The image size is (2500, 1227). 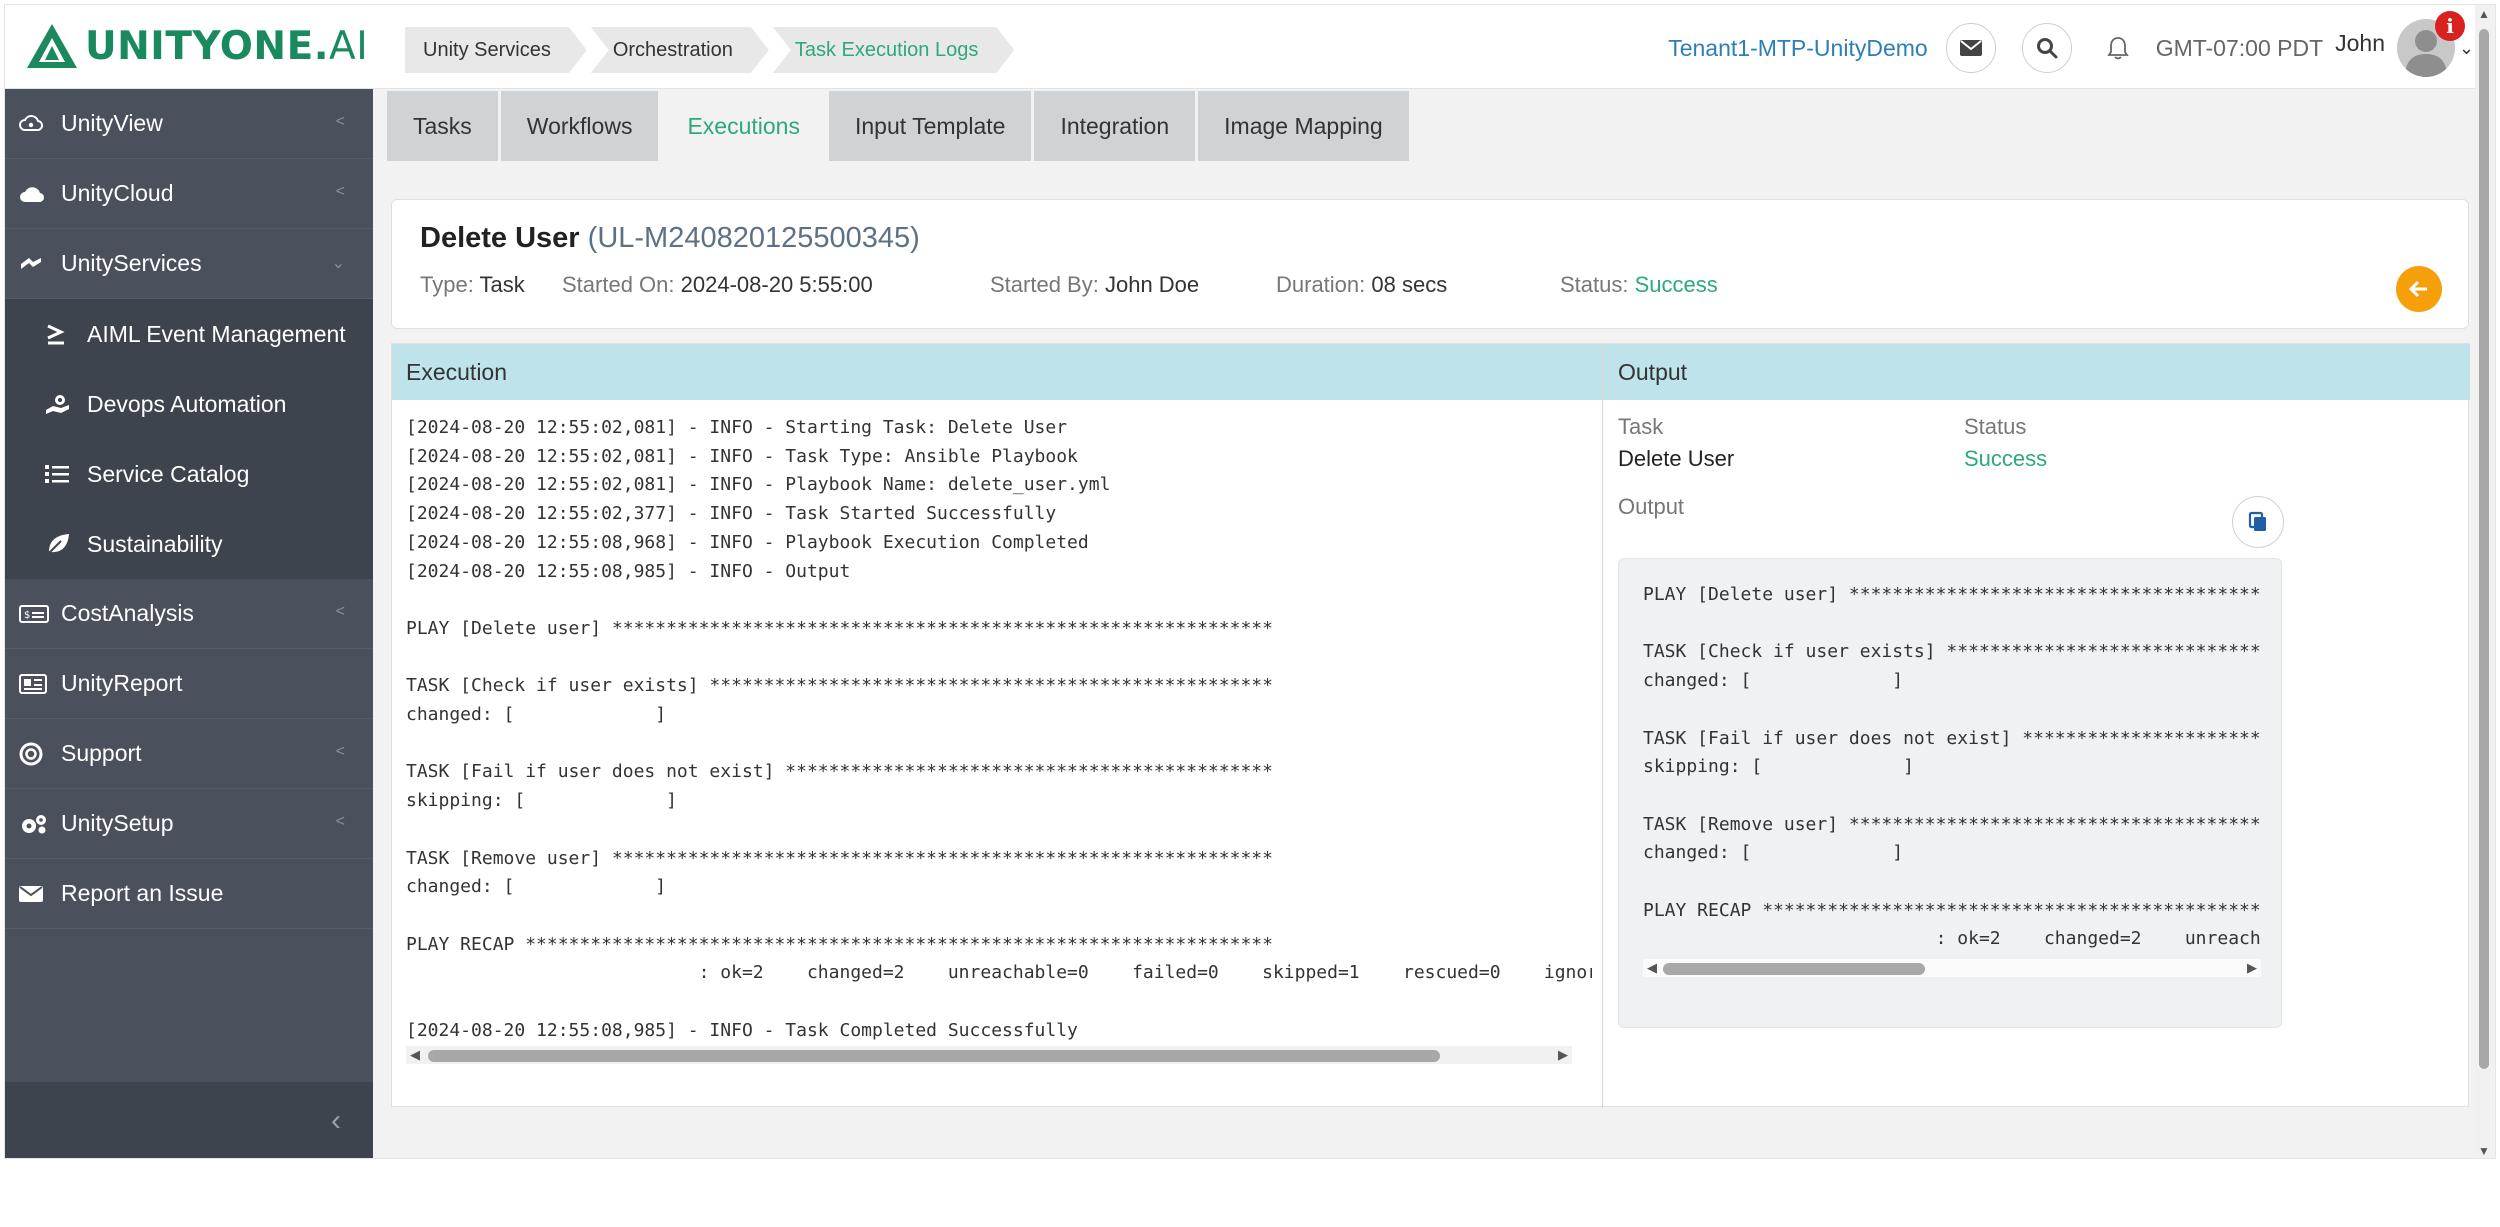 I want to click on page-scrollbar: ▲ ▼, so click(x=2484, y=581).